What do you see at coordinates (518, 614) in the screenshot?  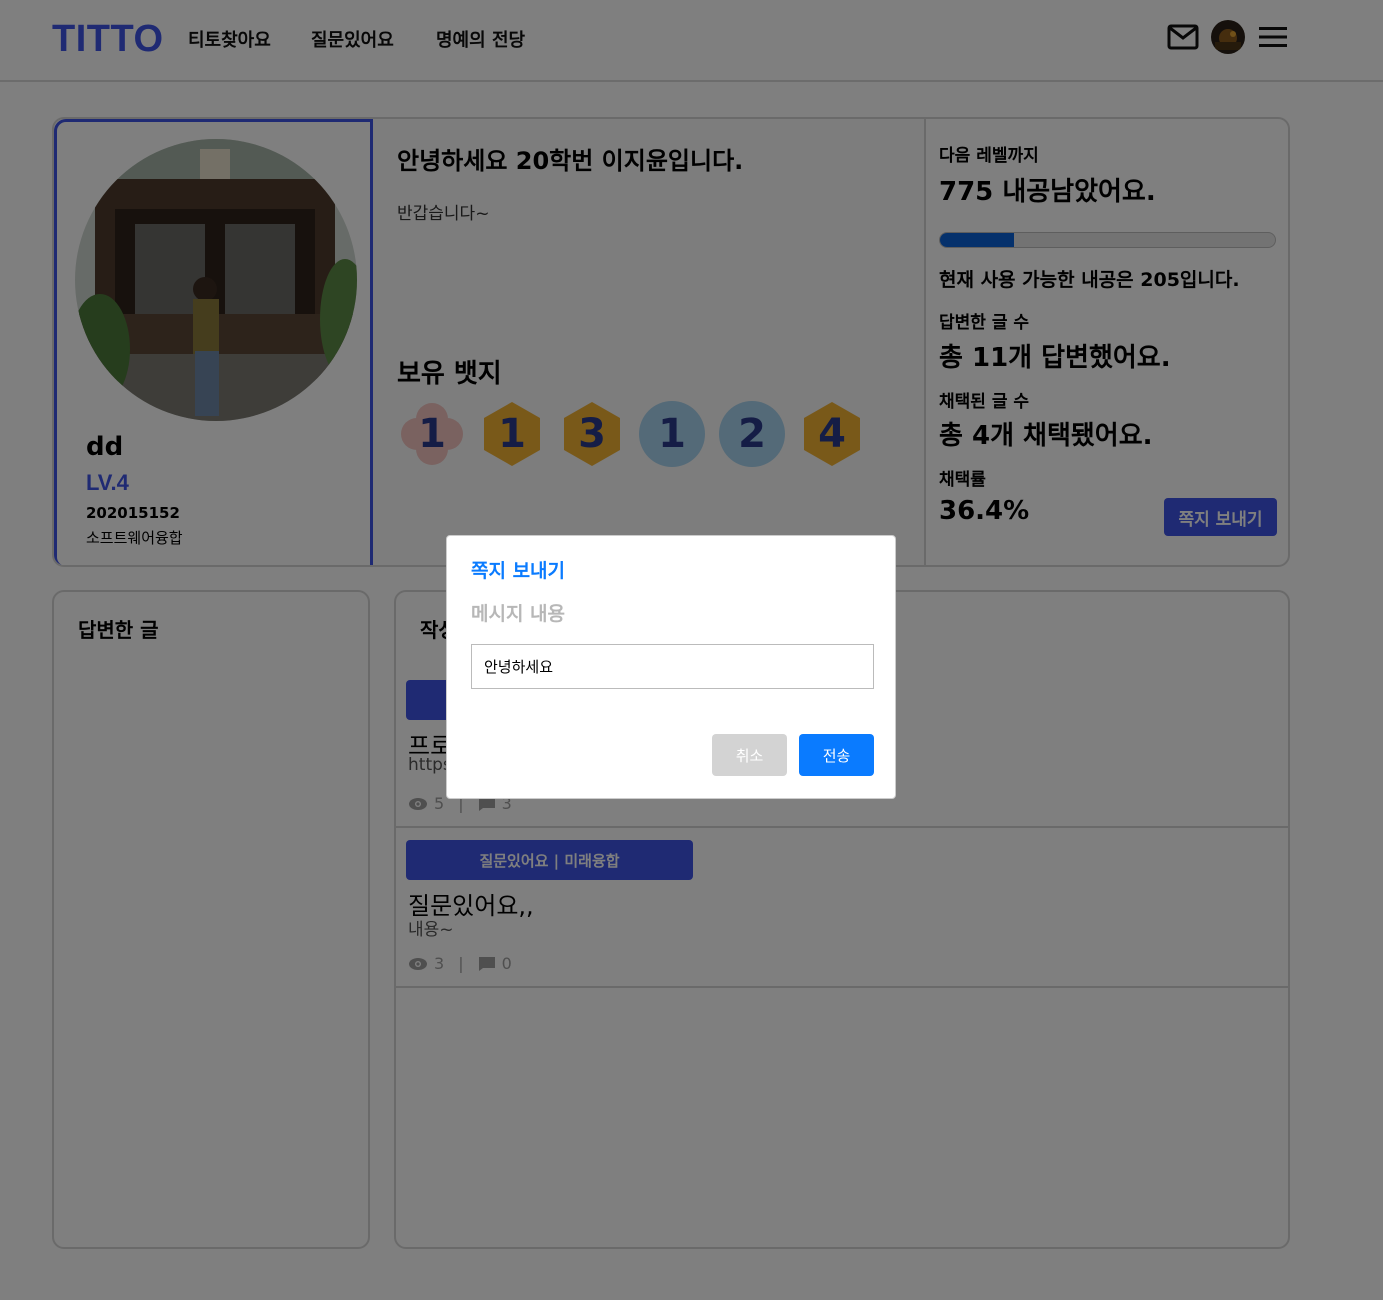 I see `message-content-label: 메시지 내용` at bounding box center [518, 614].